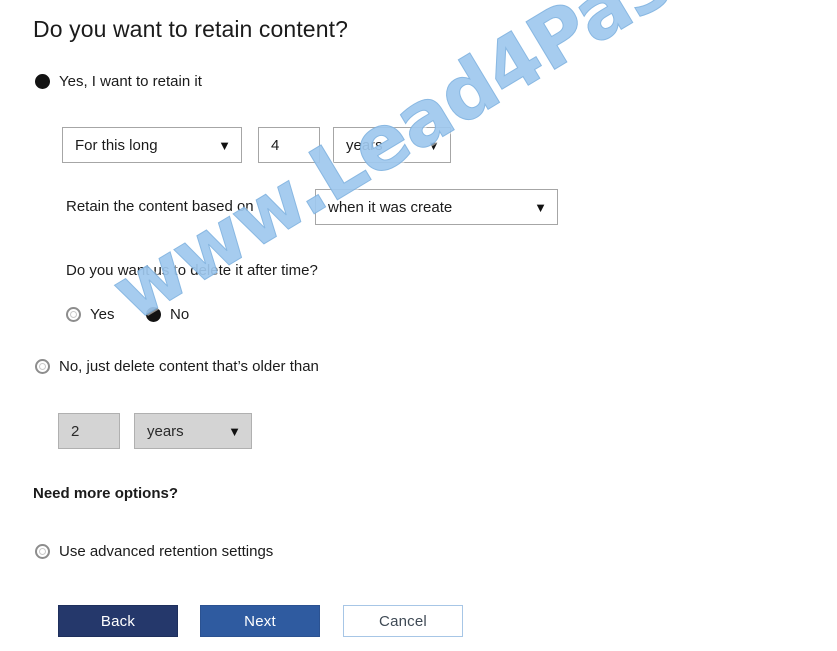 The height and width of the screenshot is (651, 837). Describe the element at coordinates (160, 206) in the screenshot. I see `retention-basis-label: Retain the content based on` at that location.